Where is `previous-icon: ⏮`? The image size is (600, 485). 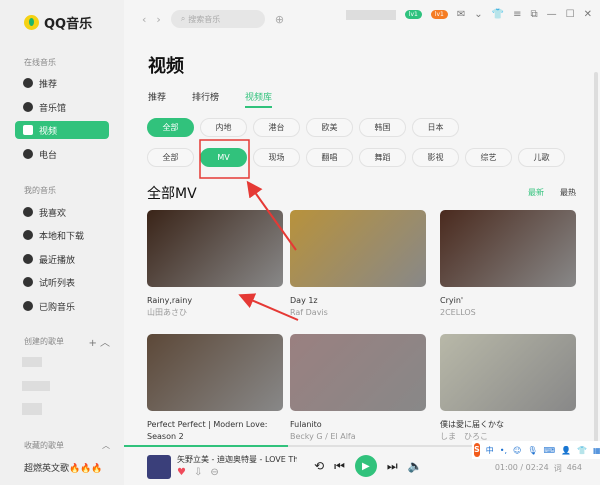
previous-icon: ⏮ is located at coordinates (339, 466).